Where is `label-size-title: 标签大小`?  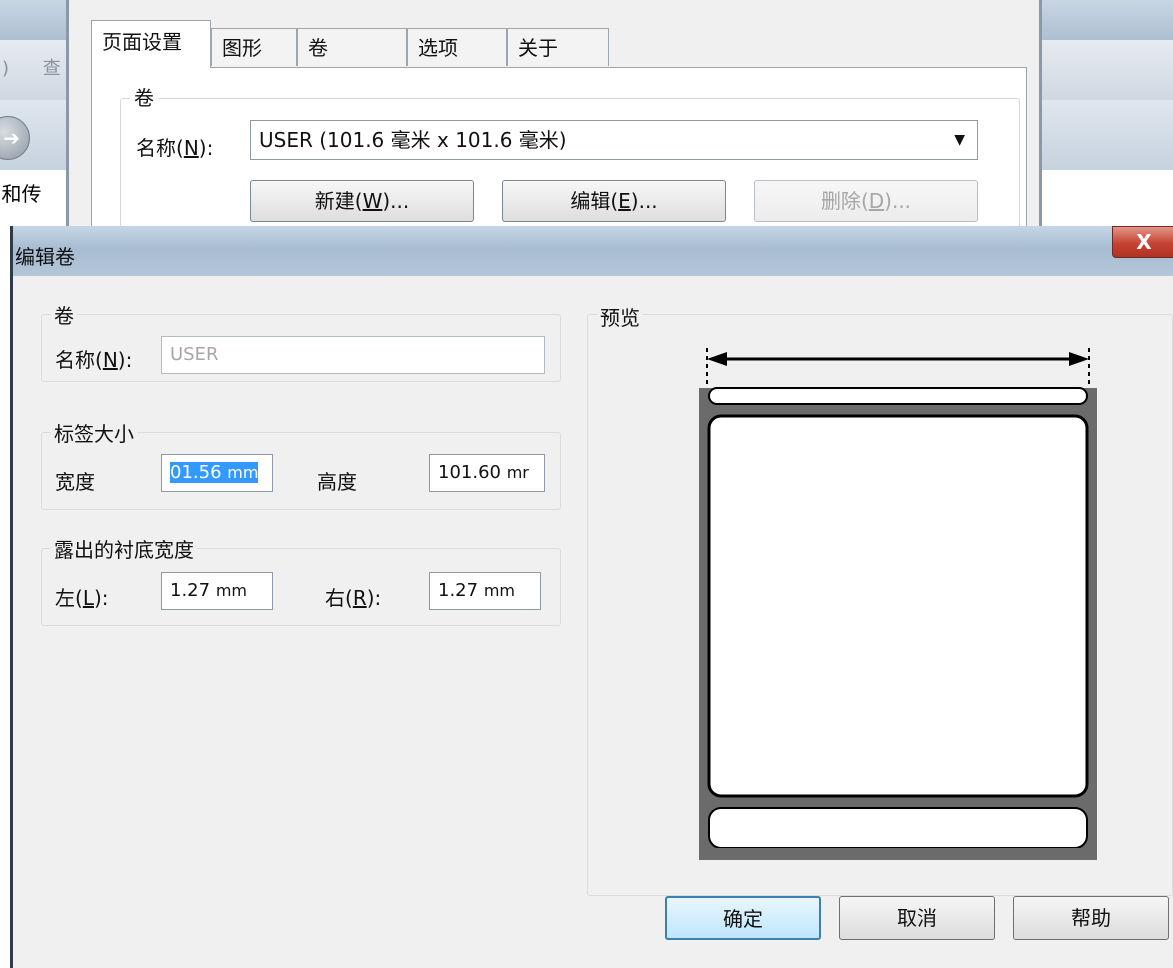 label-size-title: 标签大小 is located at coordinates (94, 432).